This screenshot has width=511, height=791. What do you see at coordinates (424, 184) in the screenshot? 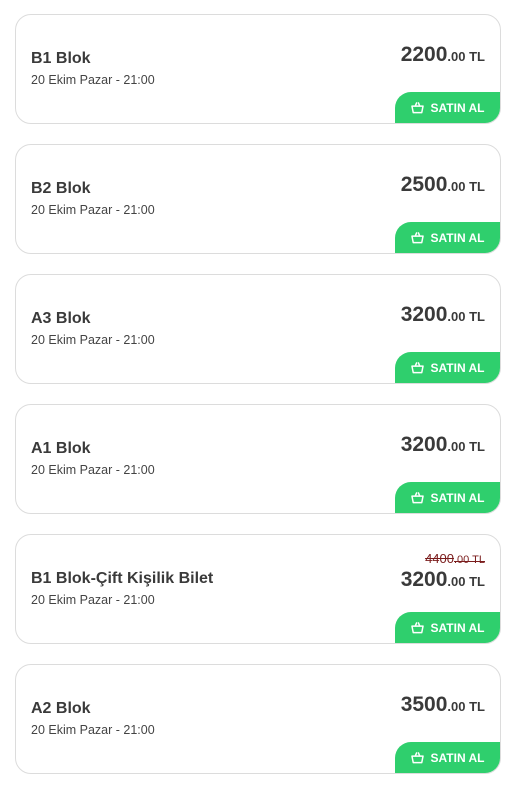
I see `price-amount: 2500` at bounding box center [424, 184].